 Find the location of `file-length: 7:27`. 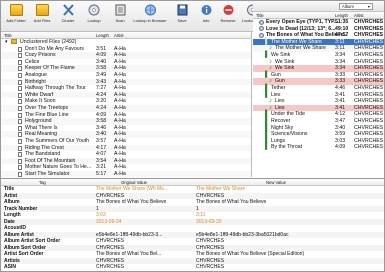

file-length: 7:27 is located at coordinates (101, 88).